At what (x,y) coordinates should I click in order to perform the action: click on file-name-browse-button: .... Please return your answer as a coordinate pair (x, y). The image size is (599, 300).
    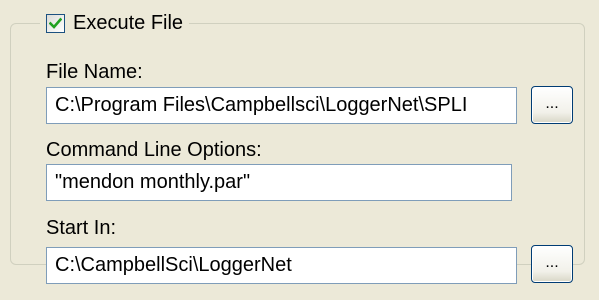
    Looking at the image, I should click on (552, 105).